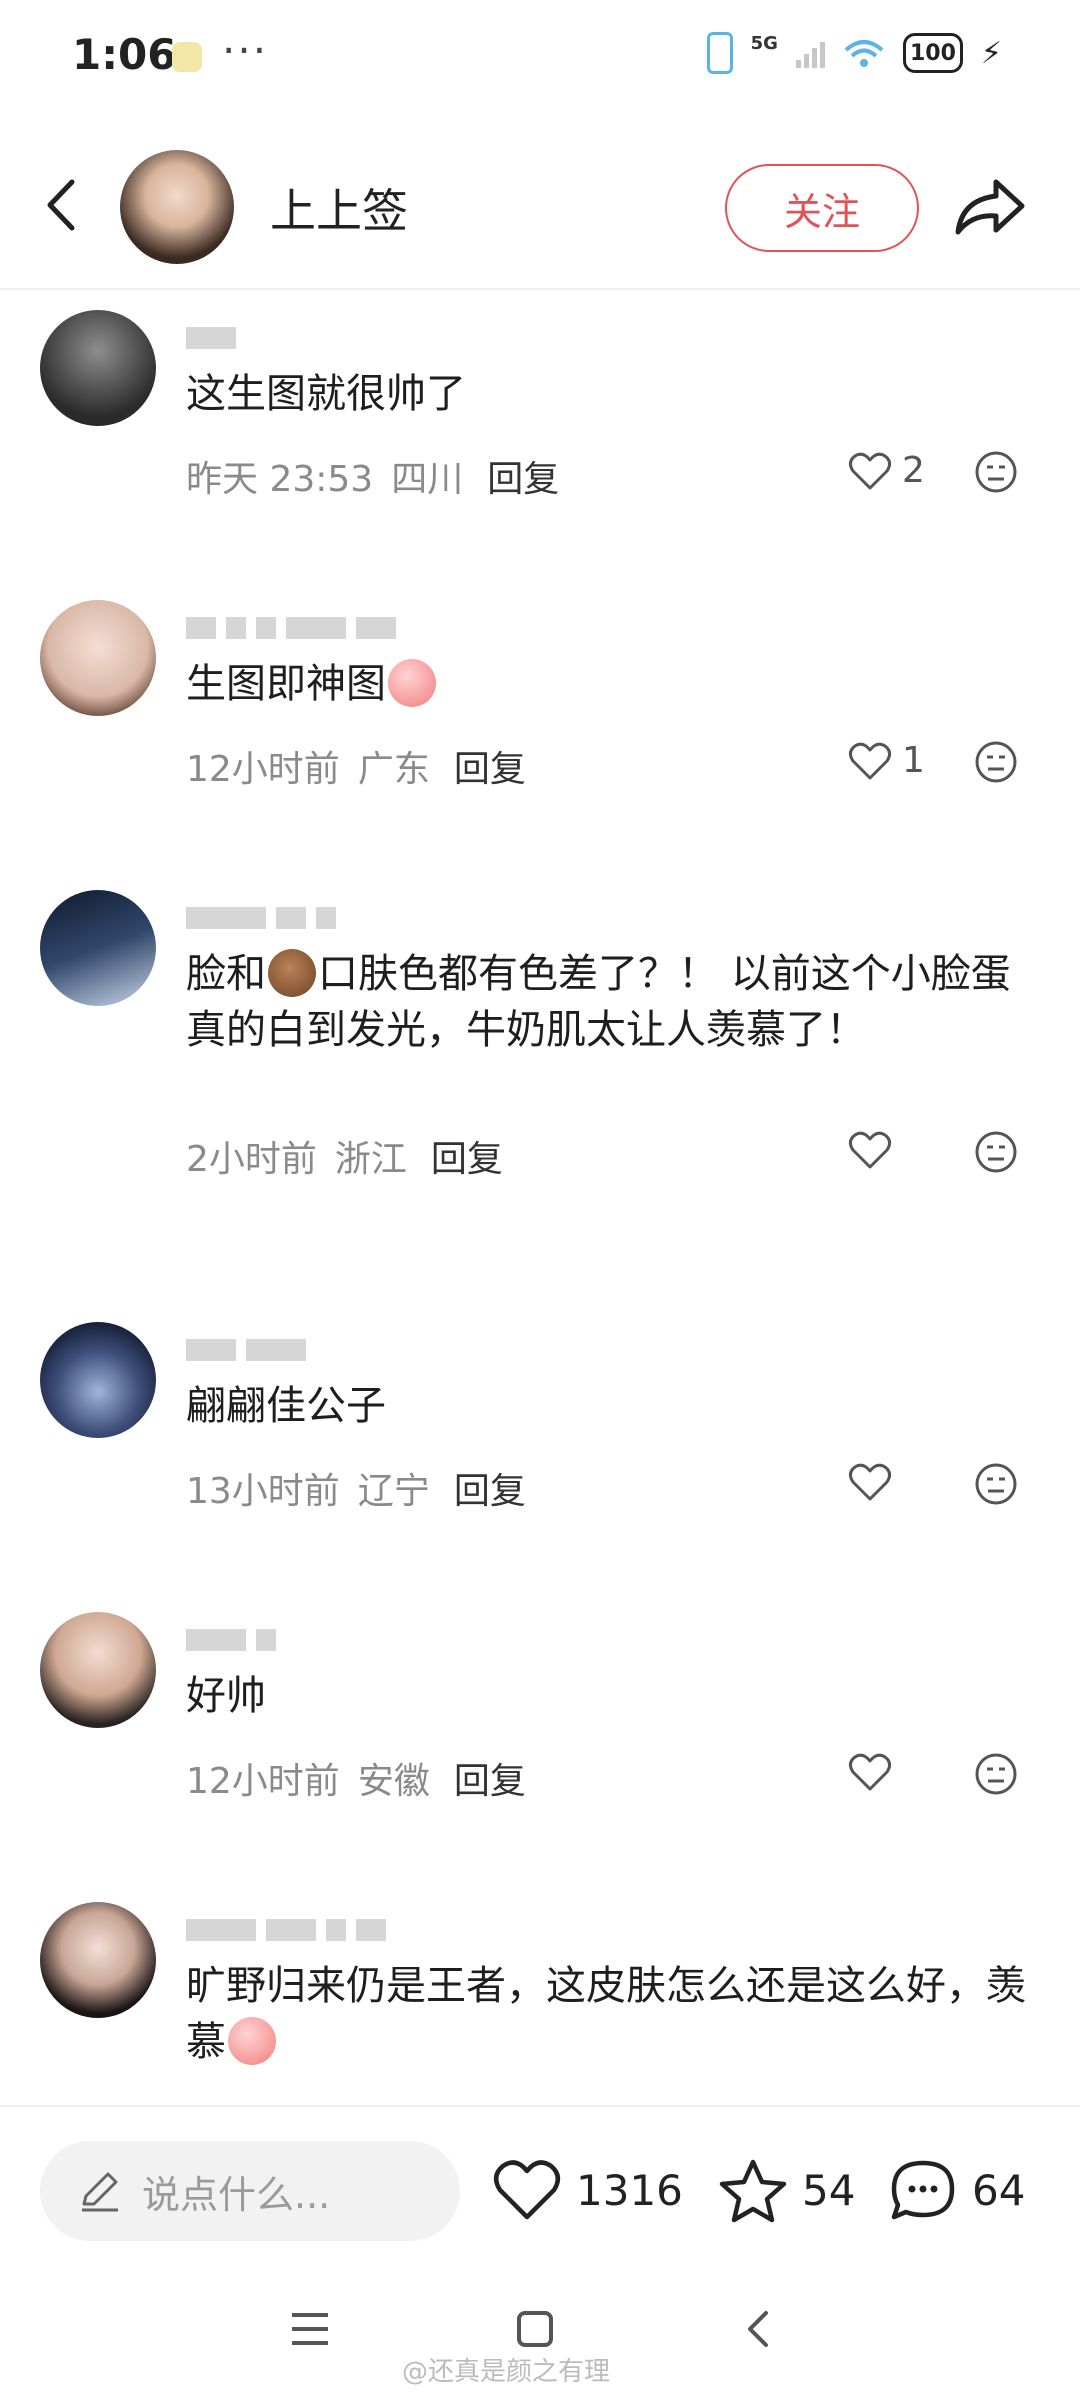  What do you see at coordinates (719, 53) in the screenshot?
I see `vibrate-icon` at bounding box center [719, 53].